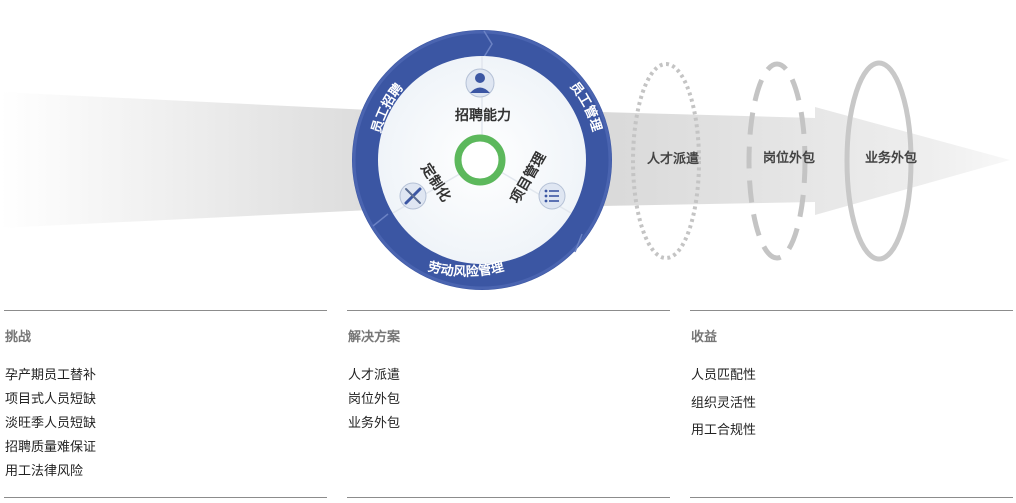 The height and width of the screenshot is (503, 1016). What do you see at coordinates (374, 423) in the screenshot?
I see `list-item: 业务外包` at bounding box center [374, 423].